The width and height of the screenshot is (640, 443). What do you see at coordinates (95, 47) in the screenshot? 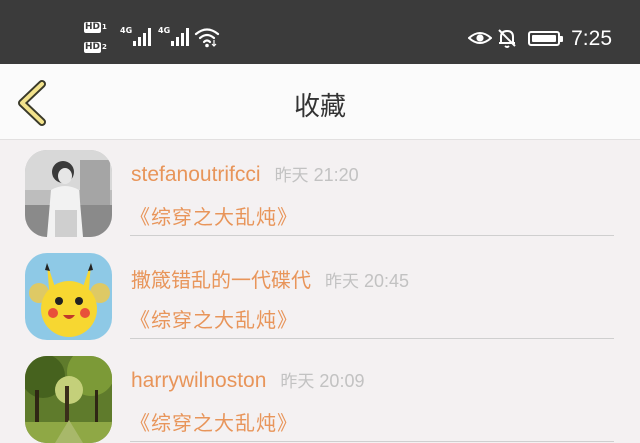
I see `hd-icon: HD 2` at bounding box center [95, 47].